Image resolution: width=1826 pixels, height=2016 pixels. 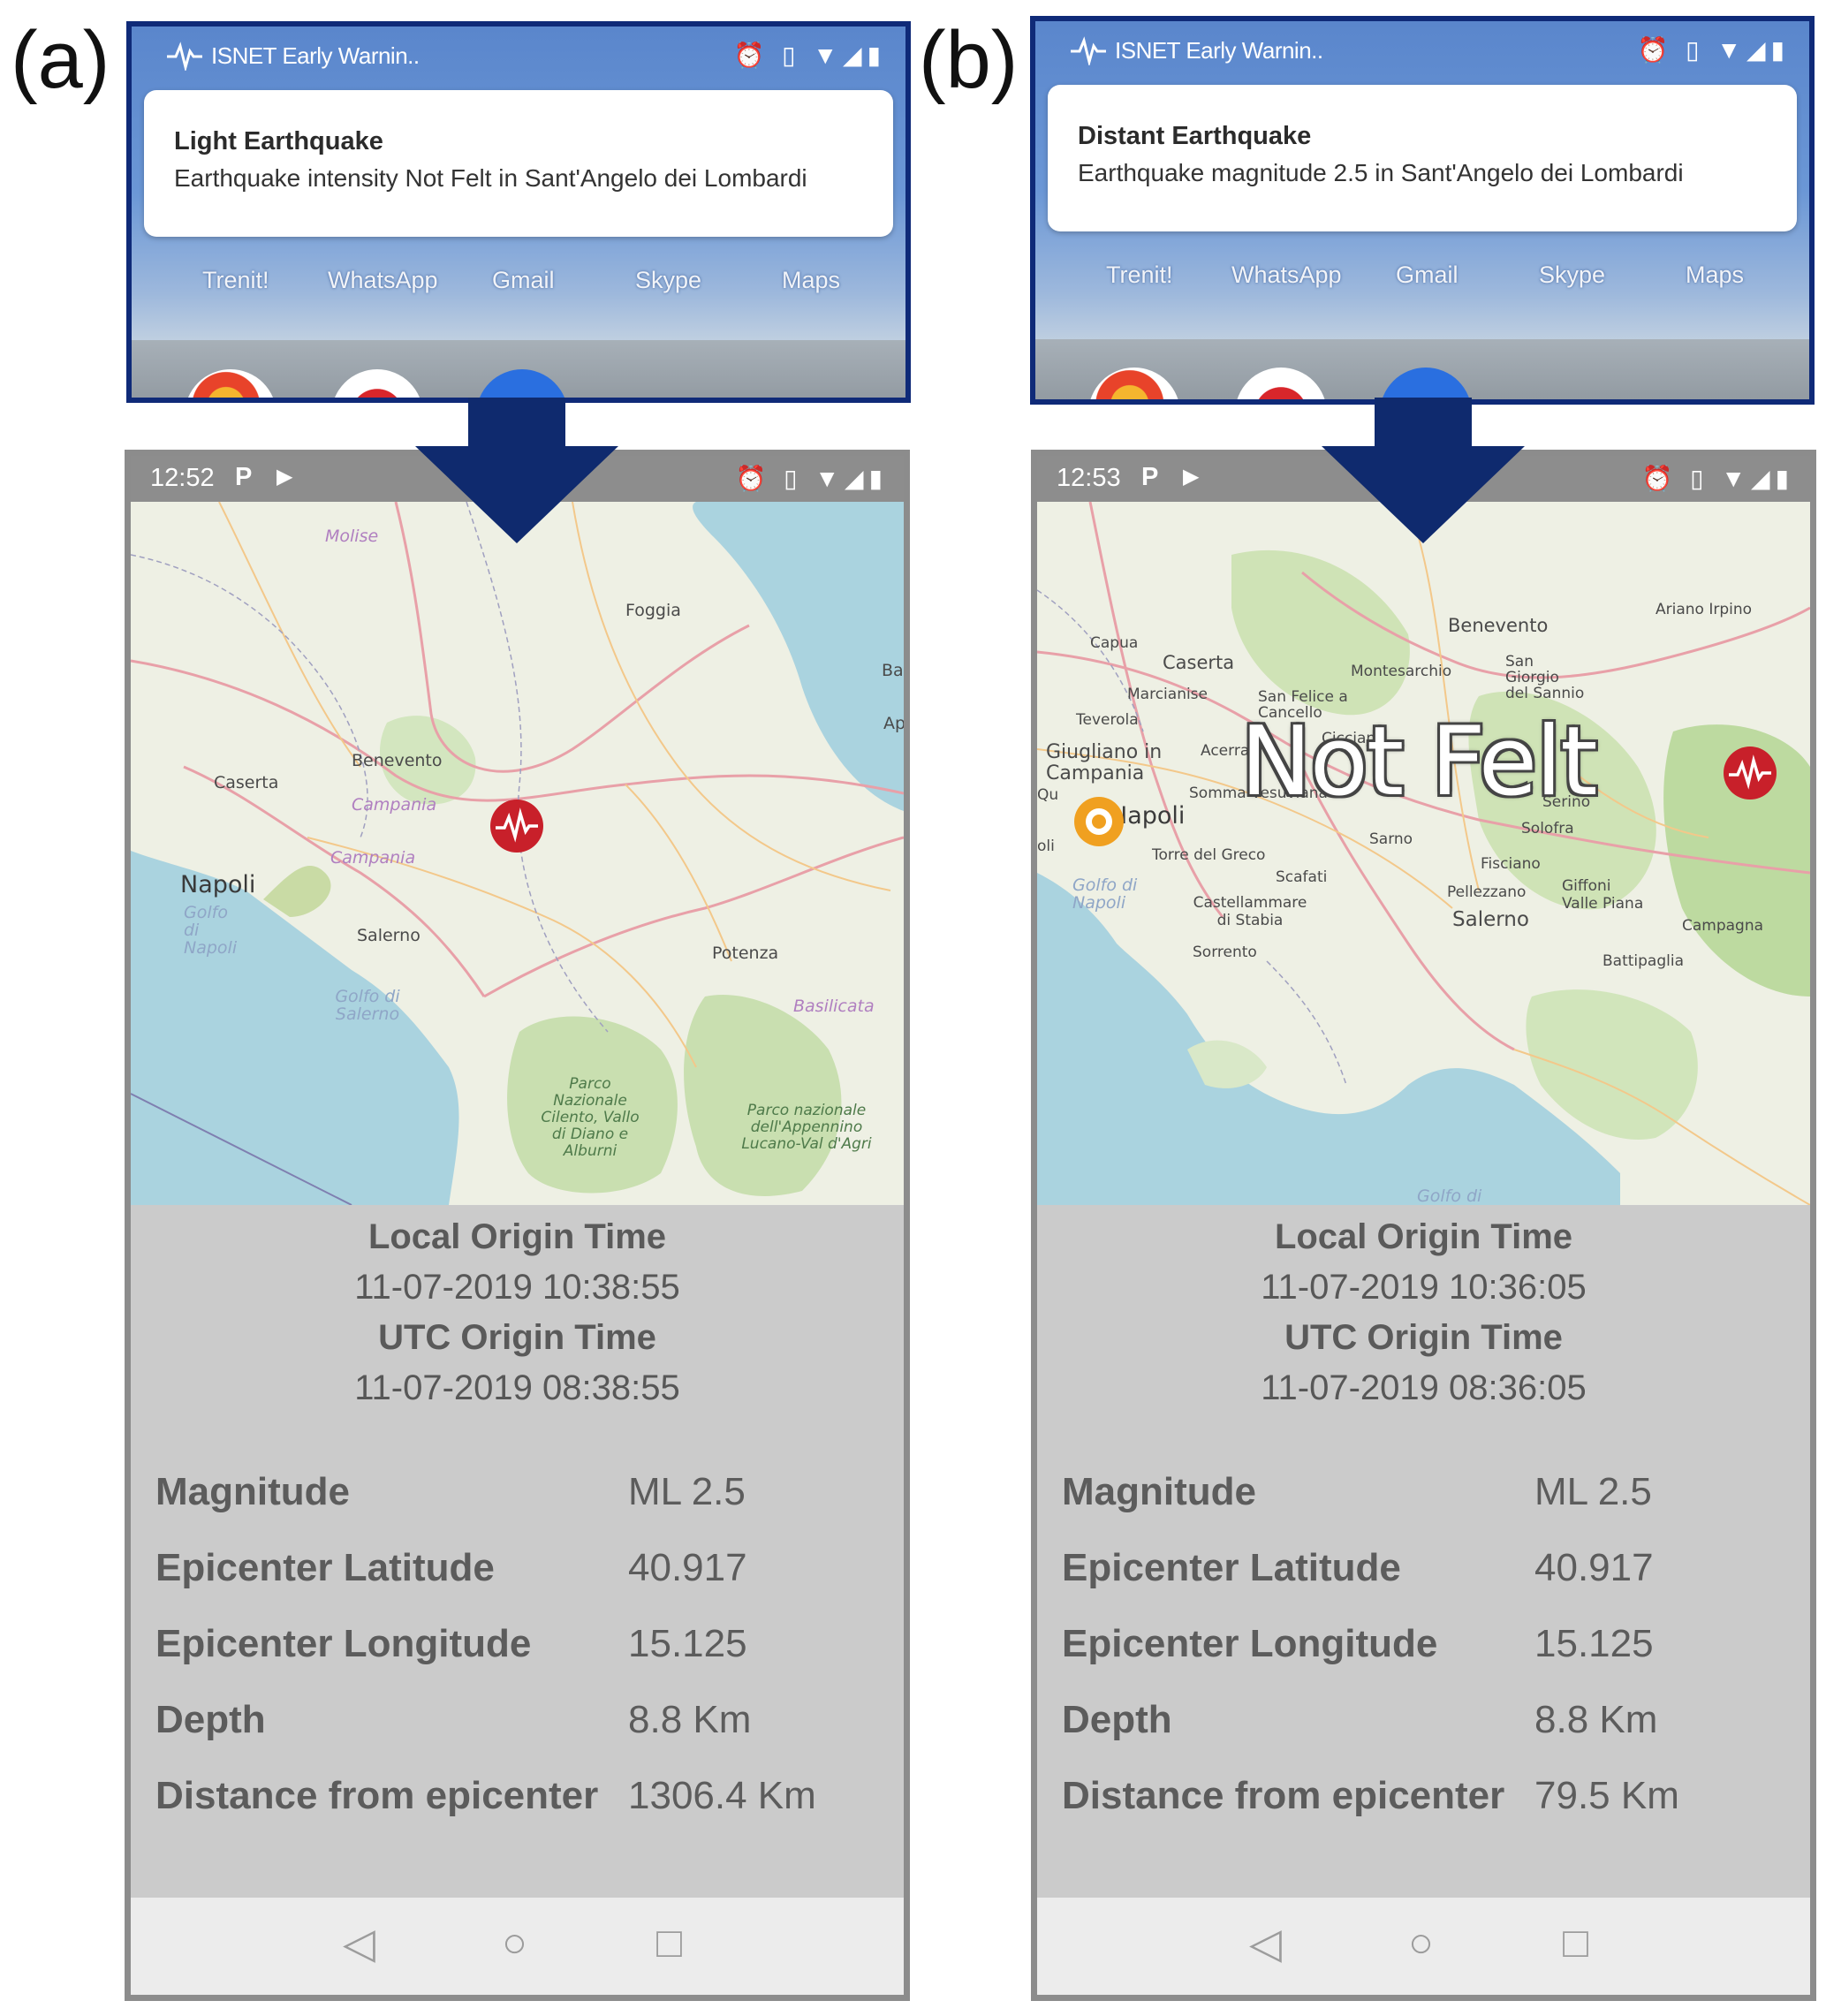 I want to click on dock: Trenit! WhatsApp Gmail Skype Maps, so click(x=1422, y=279).